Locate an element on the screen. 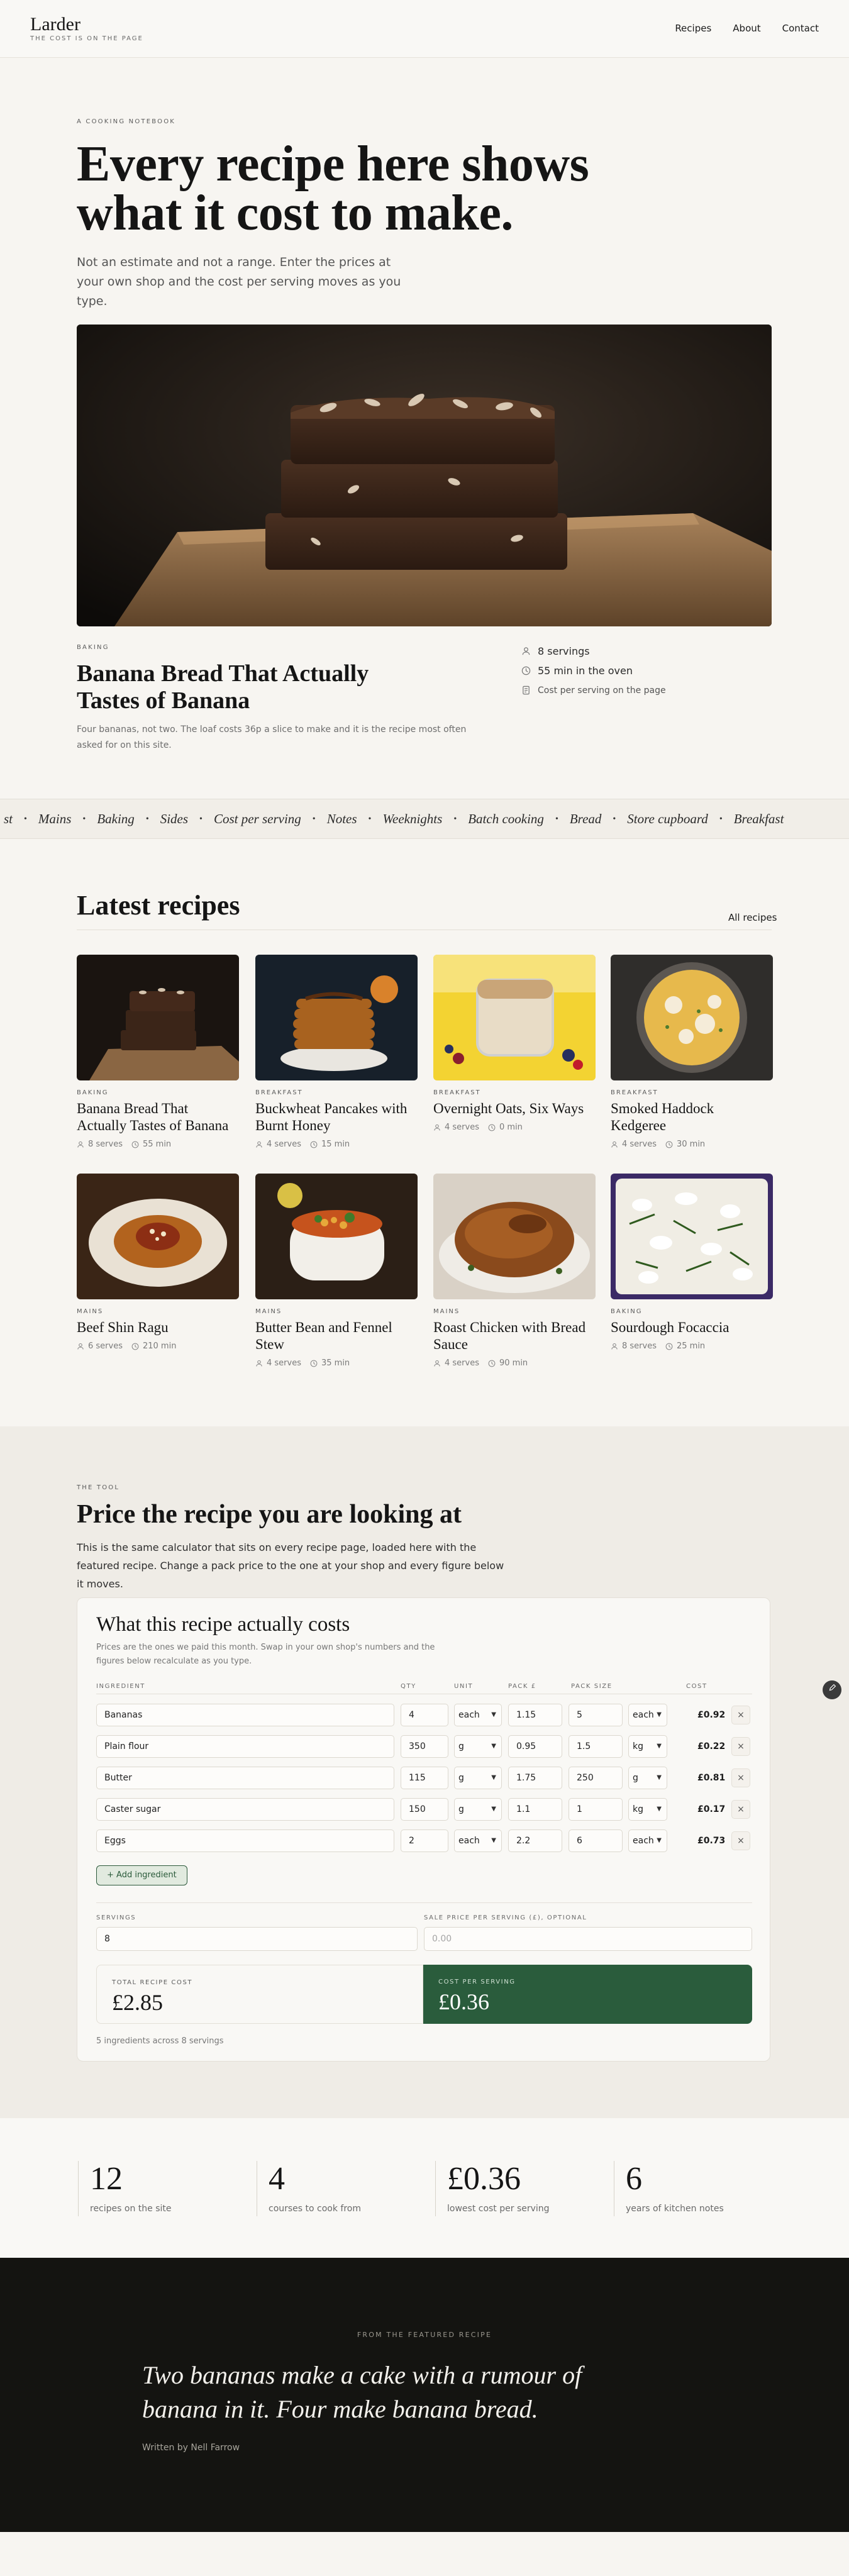 The width and height of the screenshot is (849, 2576). recipe-card: BAKING Sourdough Focaccia 8 serves 25 min is located at coordinates (692, 1262).